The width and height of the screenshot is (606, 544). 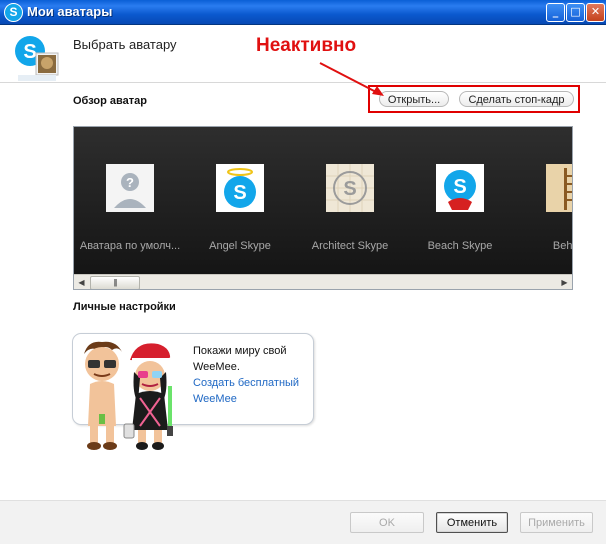 I want to click on create-weemee-link: Создать бесплатный WeeMee, so click(x=250, y=391).